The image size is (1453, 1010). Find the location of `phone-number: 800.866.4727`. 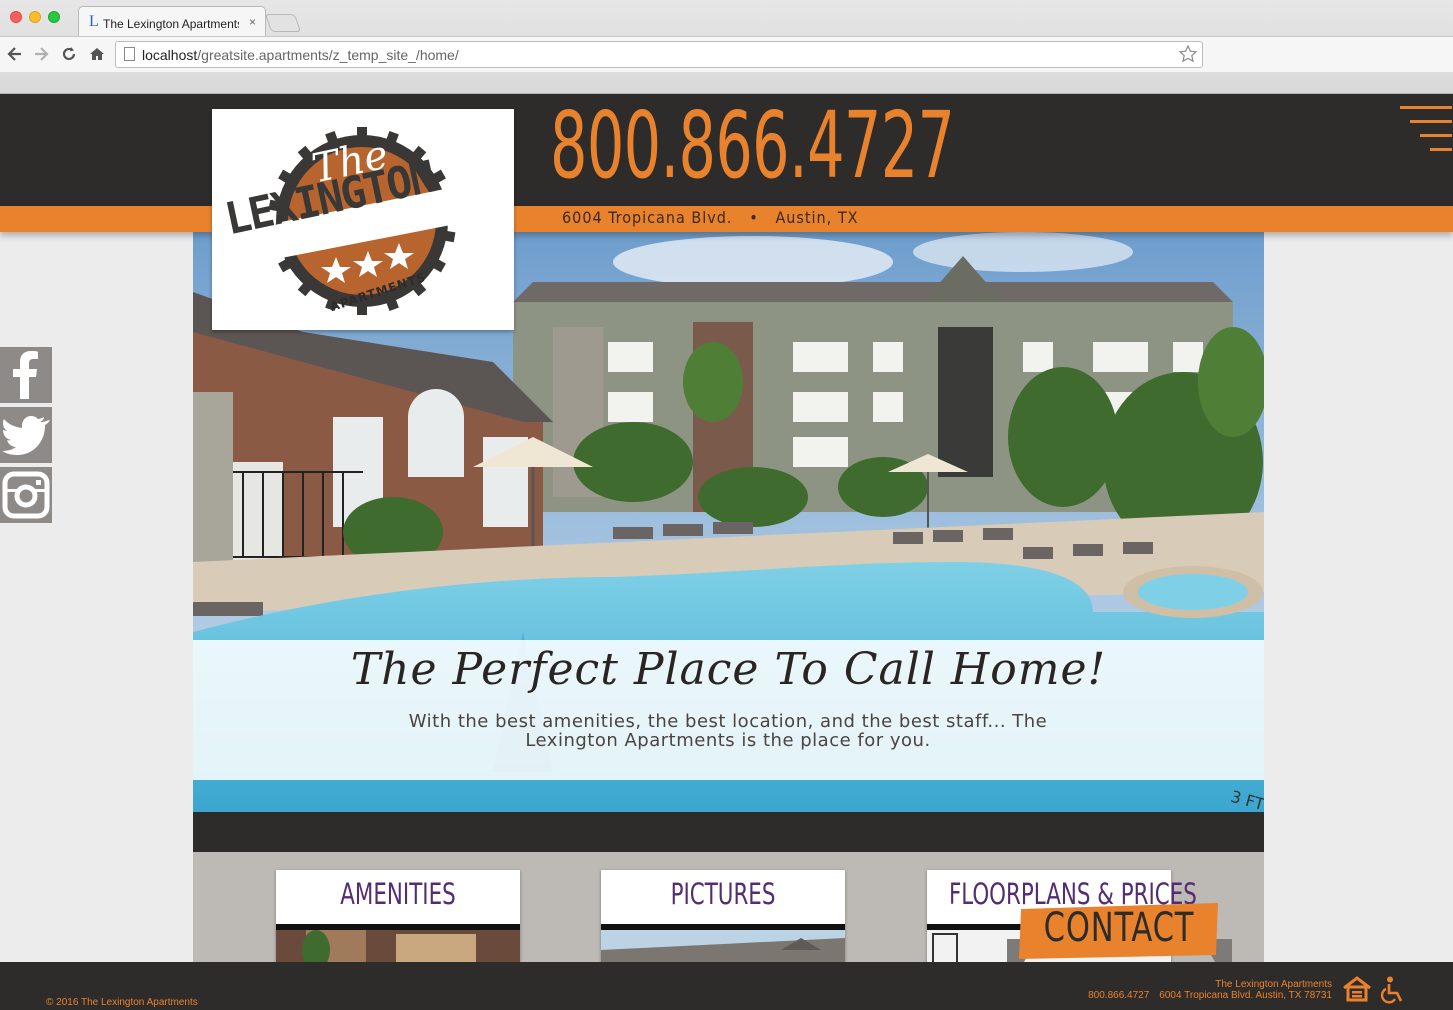

phone-number: 800.866.4727 is located at coordinates (752, 146).